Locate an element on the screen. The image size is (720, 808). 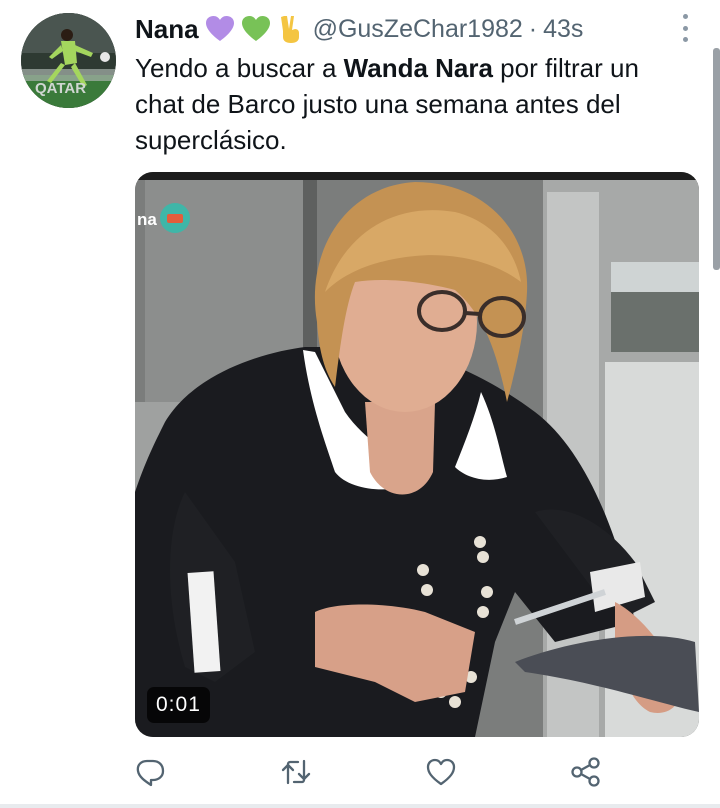
channel-logo-text: na is located at coordinates (147, 219).